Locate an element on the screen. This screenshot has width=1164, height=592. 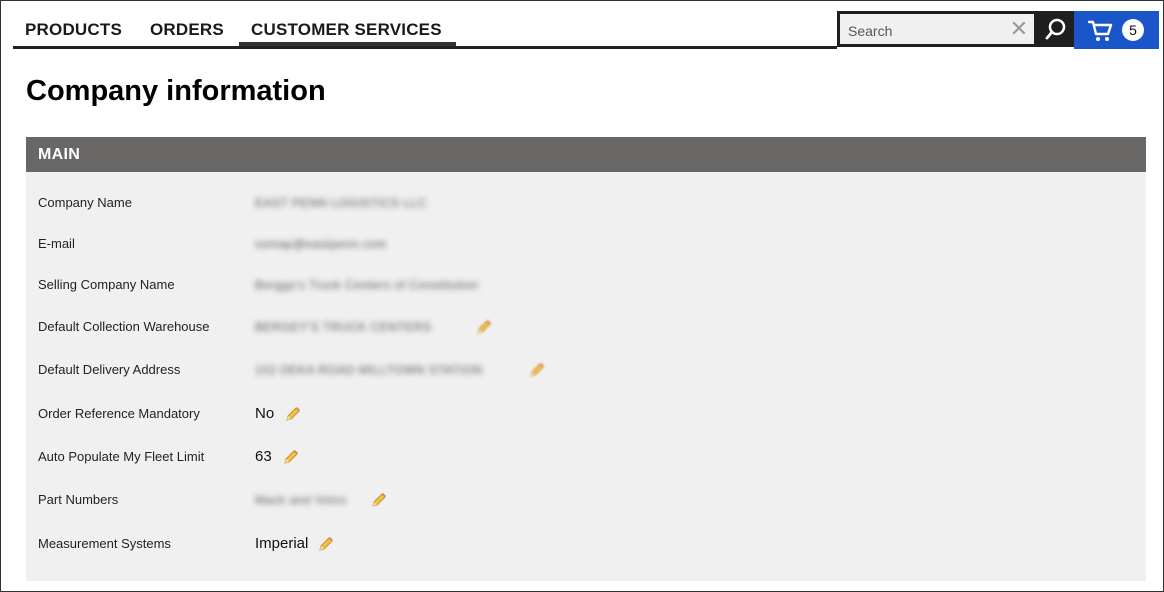
search-icon is located at coordinates (1055, 29).